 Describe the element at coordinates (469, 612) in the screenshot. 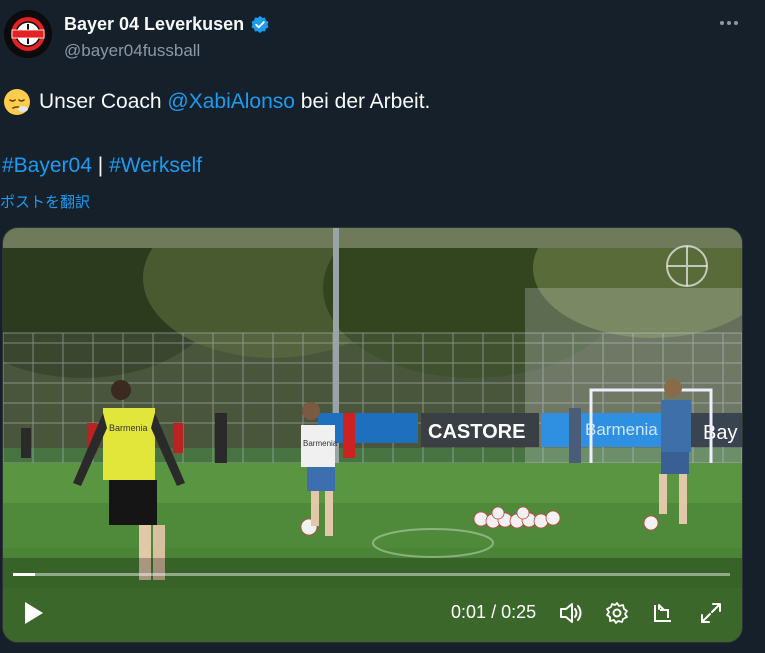

I see `current-time: 0:01` at that location.